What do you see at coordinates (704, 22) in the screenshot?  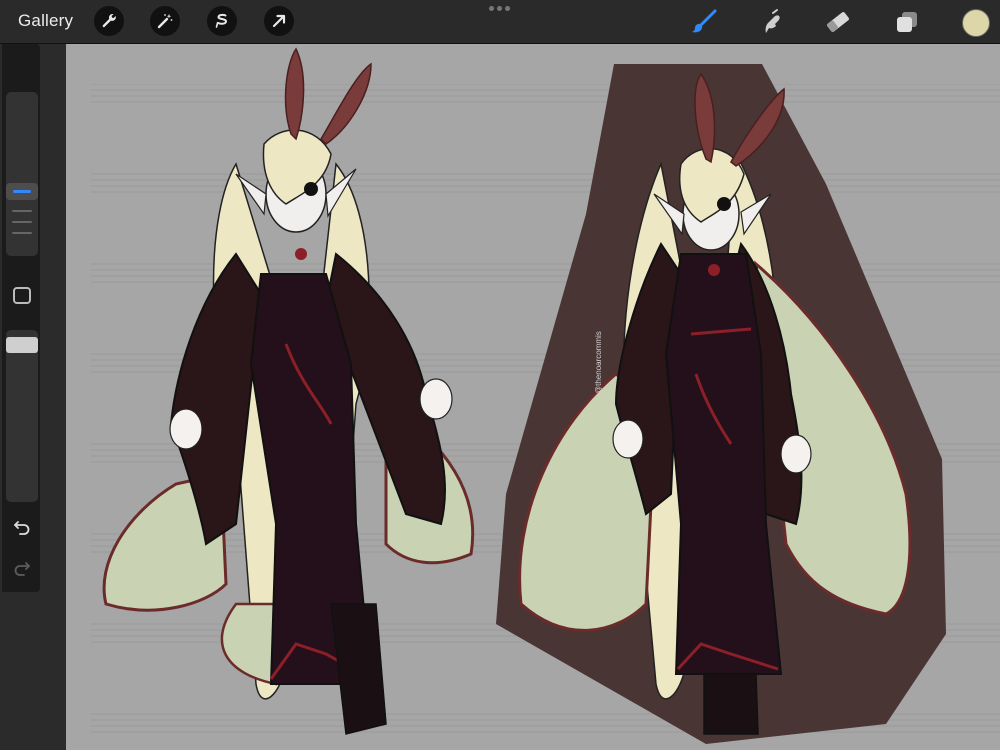 I see `brush-icon` at bounding box center [704, 22].